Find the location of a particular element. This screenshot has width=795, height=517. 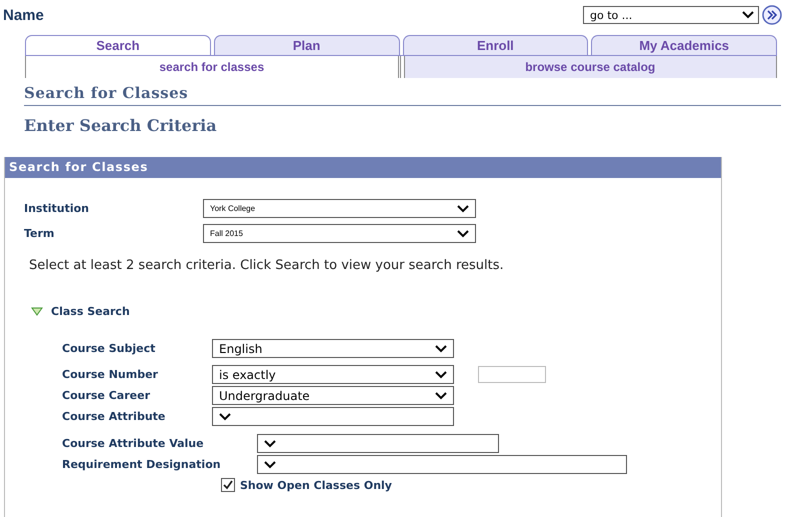

page-heading: Search for Classes is located at coordinates (402, 95).